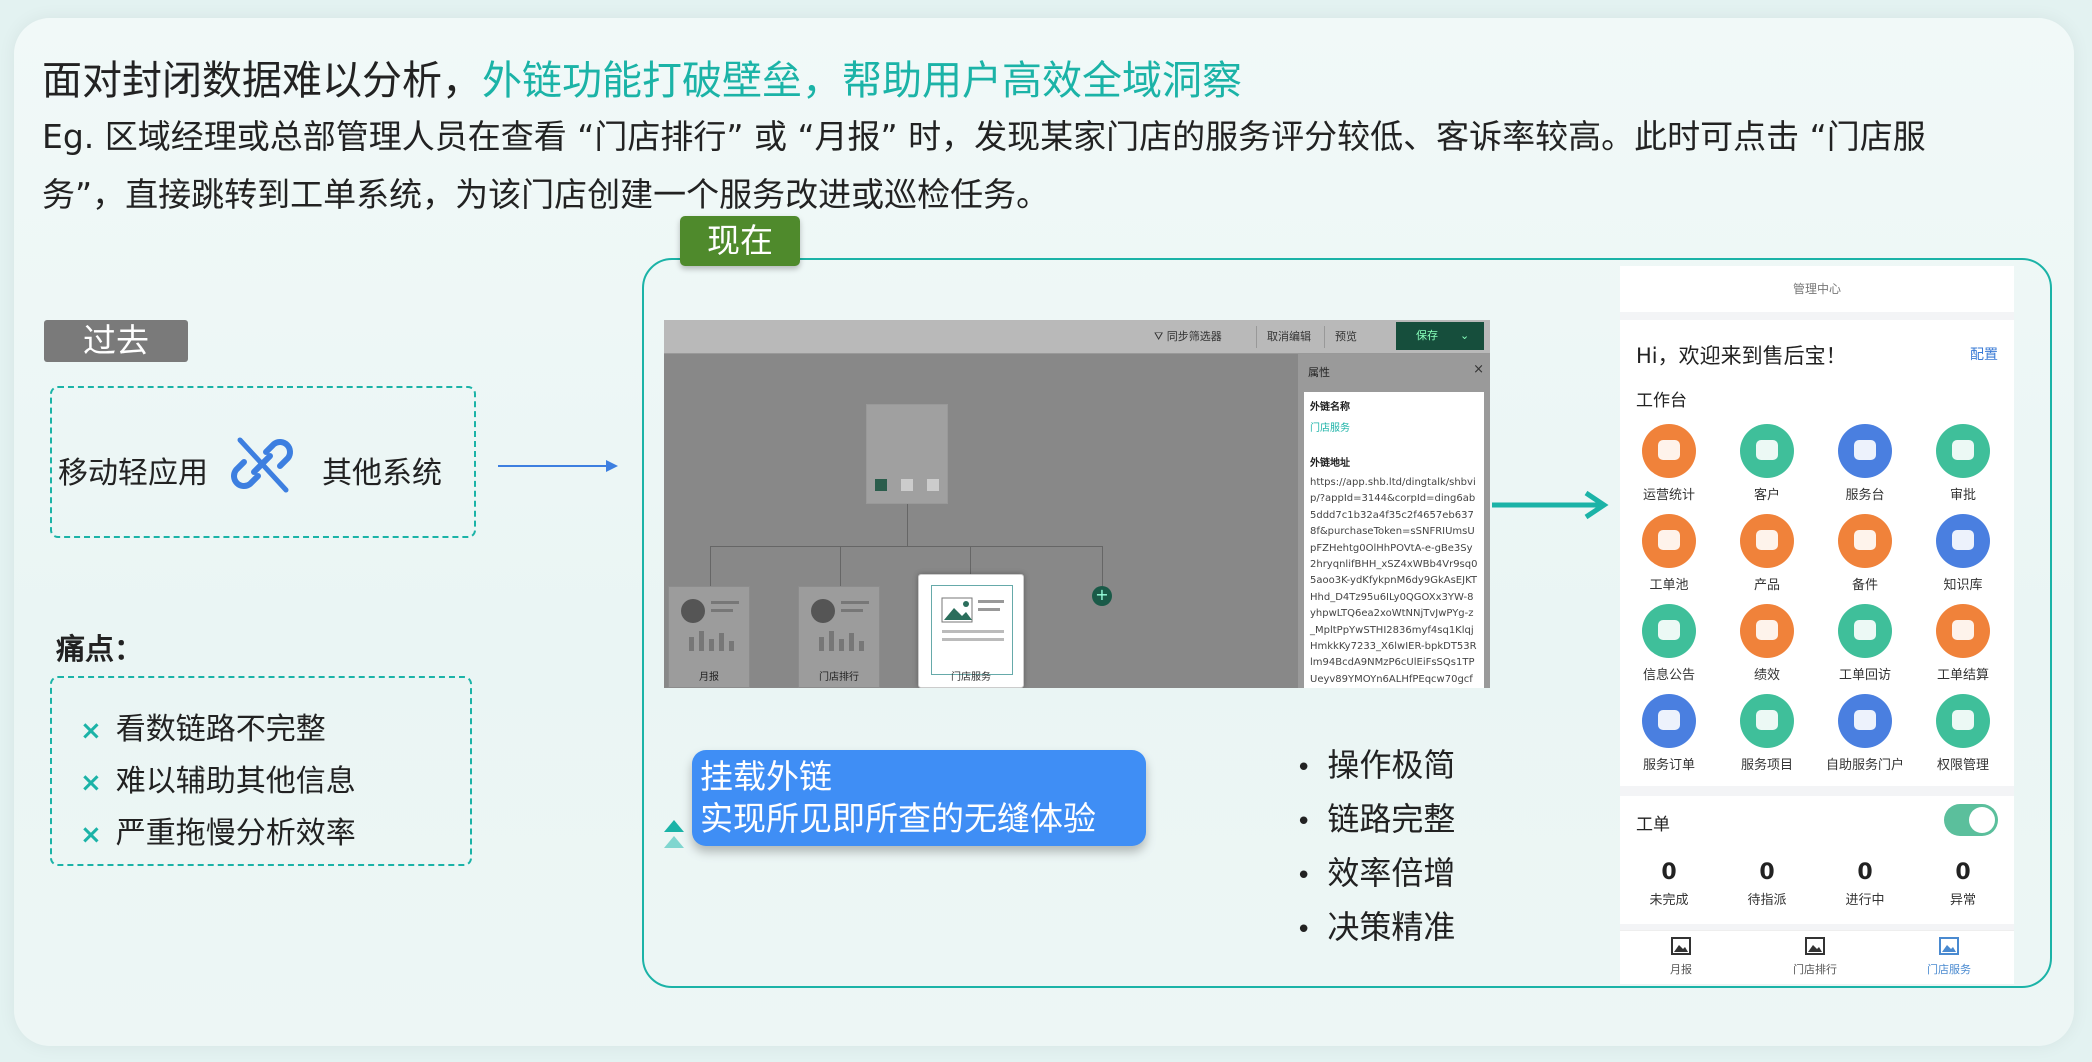  I want to click on app-tile: 权限管理, so click(1963, 733).